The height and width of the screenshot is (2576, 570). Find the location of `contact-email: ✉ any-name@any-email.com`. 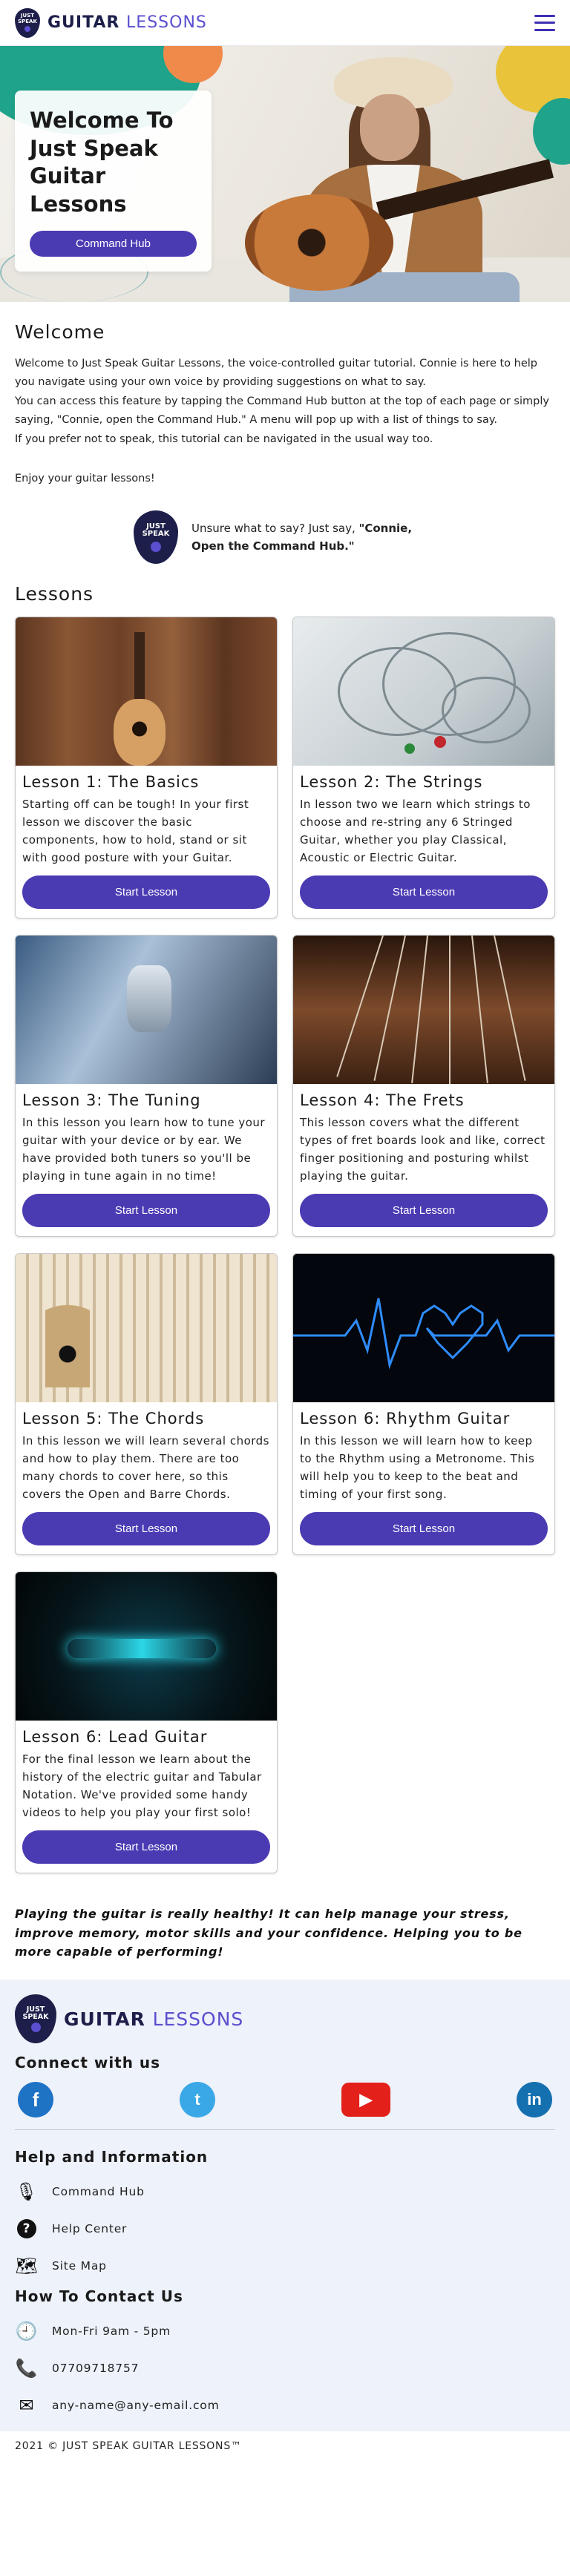

contact-email: ✉ any-name@any-email.com is located at coordinates (285, 2405).